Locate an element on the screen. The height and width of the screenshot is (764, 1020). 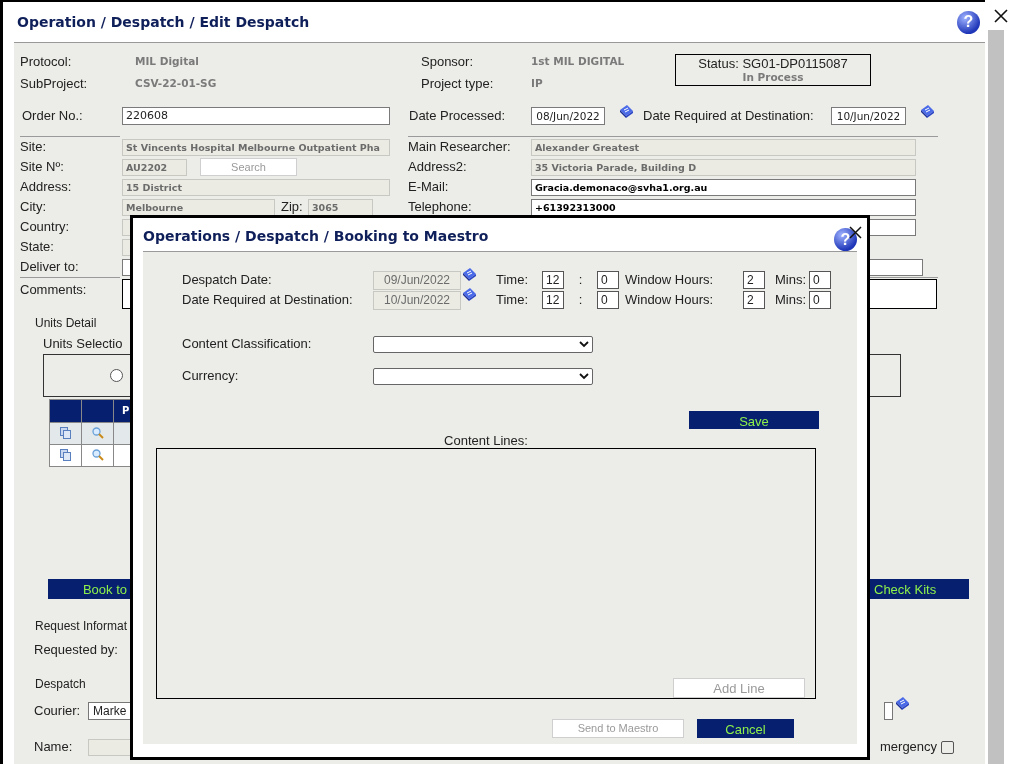
checkbox is located at coordinates (948, 747).